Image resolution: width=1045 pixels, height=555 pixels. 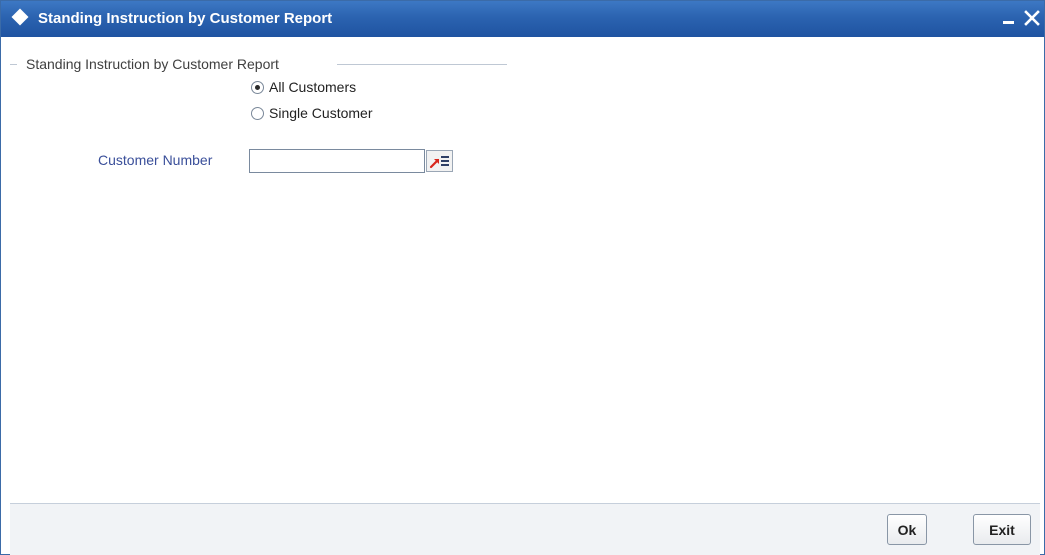 What do you see at coordinates (321, 113) in the screenshot?
I see `radio-label: Single Customer` at bounding box center [321, 113].